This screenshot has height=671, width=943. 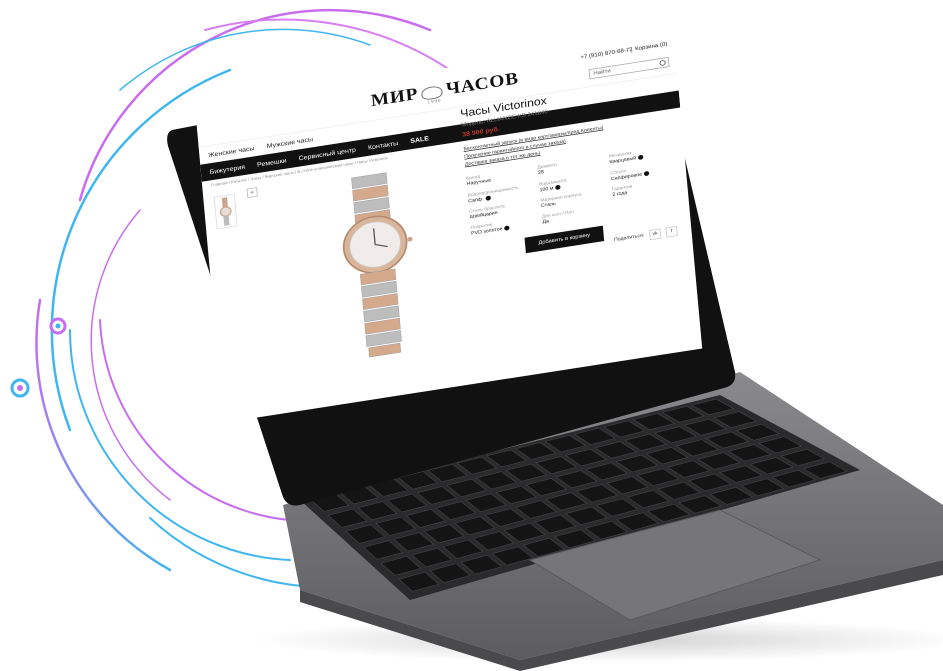 I want to click on spec-item: Гарантия 2 года, so click(x=622, y=191).